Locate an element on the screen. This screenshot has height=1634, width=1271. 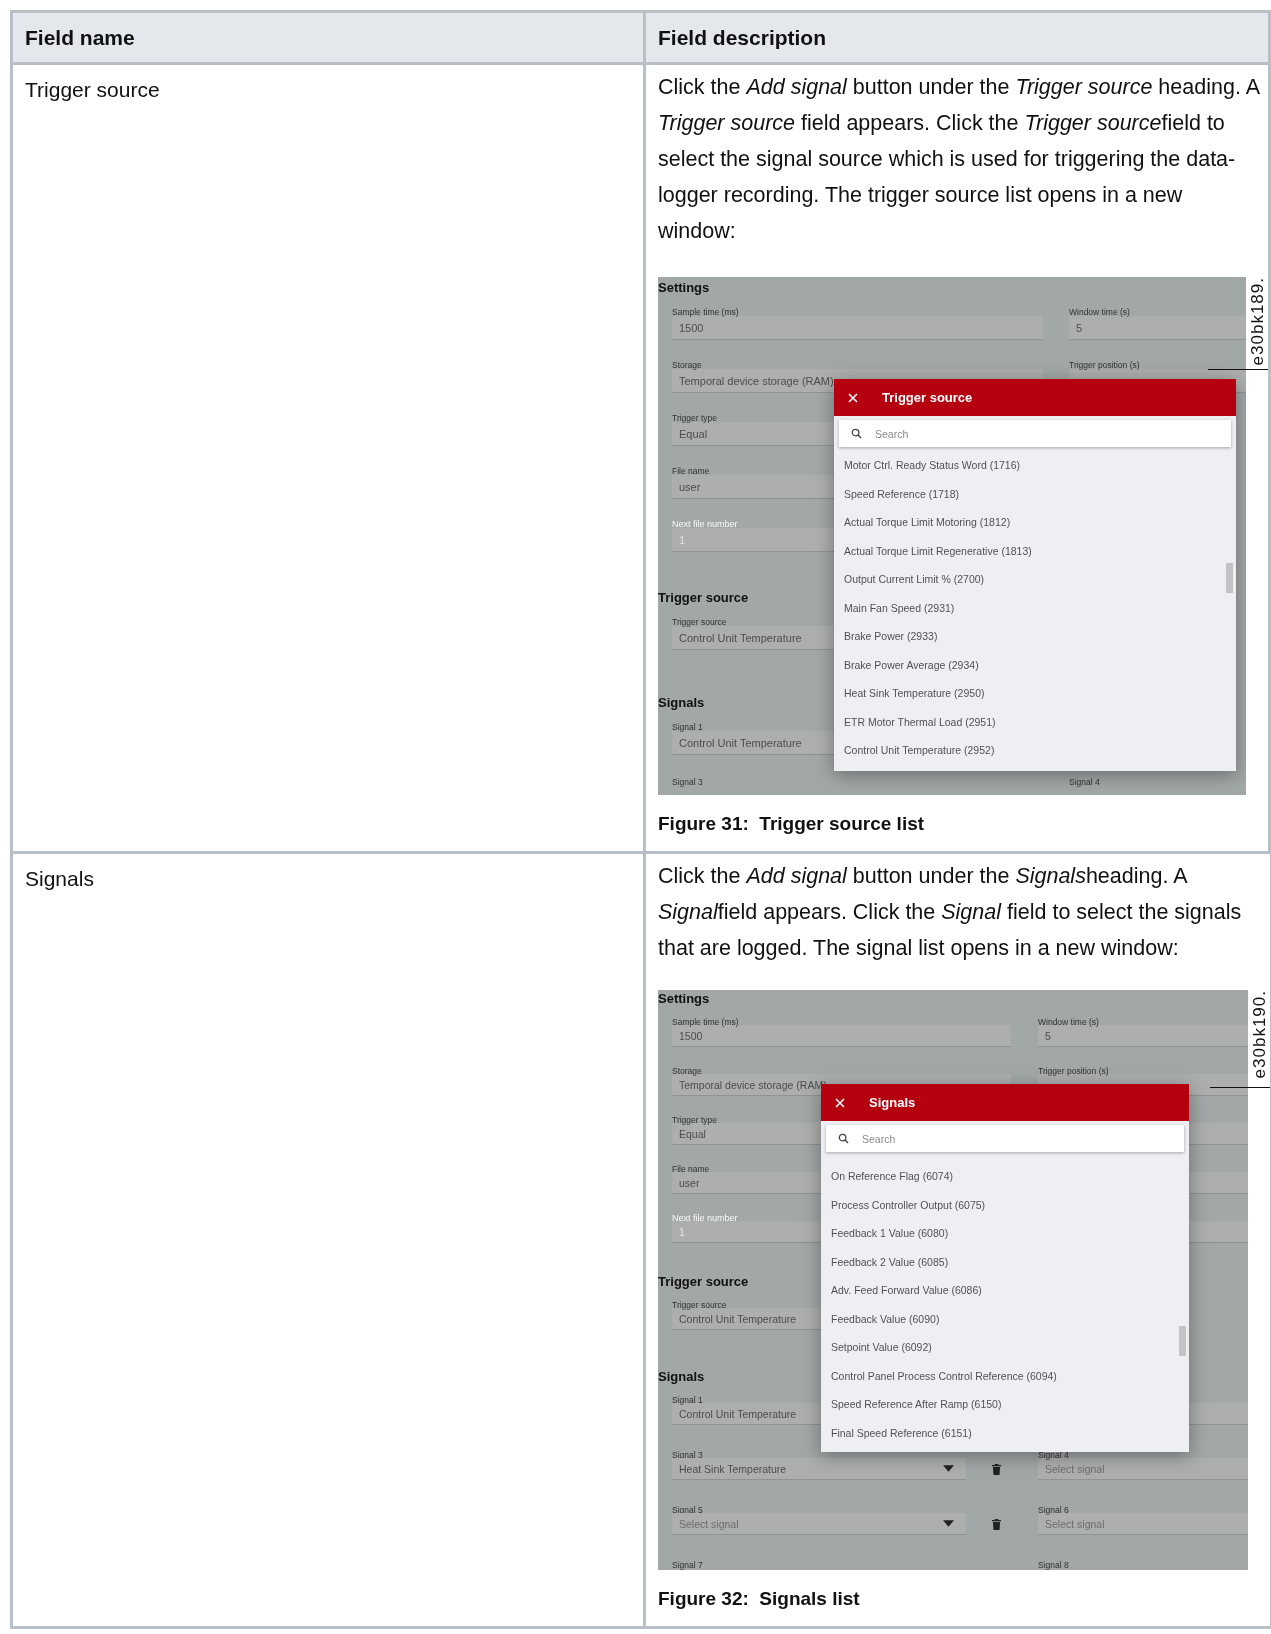
field-label: Signal 8 is located at coordinates (1053, 1565).